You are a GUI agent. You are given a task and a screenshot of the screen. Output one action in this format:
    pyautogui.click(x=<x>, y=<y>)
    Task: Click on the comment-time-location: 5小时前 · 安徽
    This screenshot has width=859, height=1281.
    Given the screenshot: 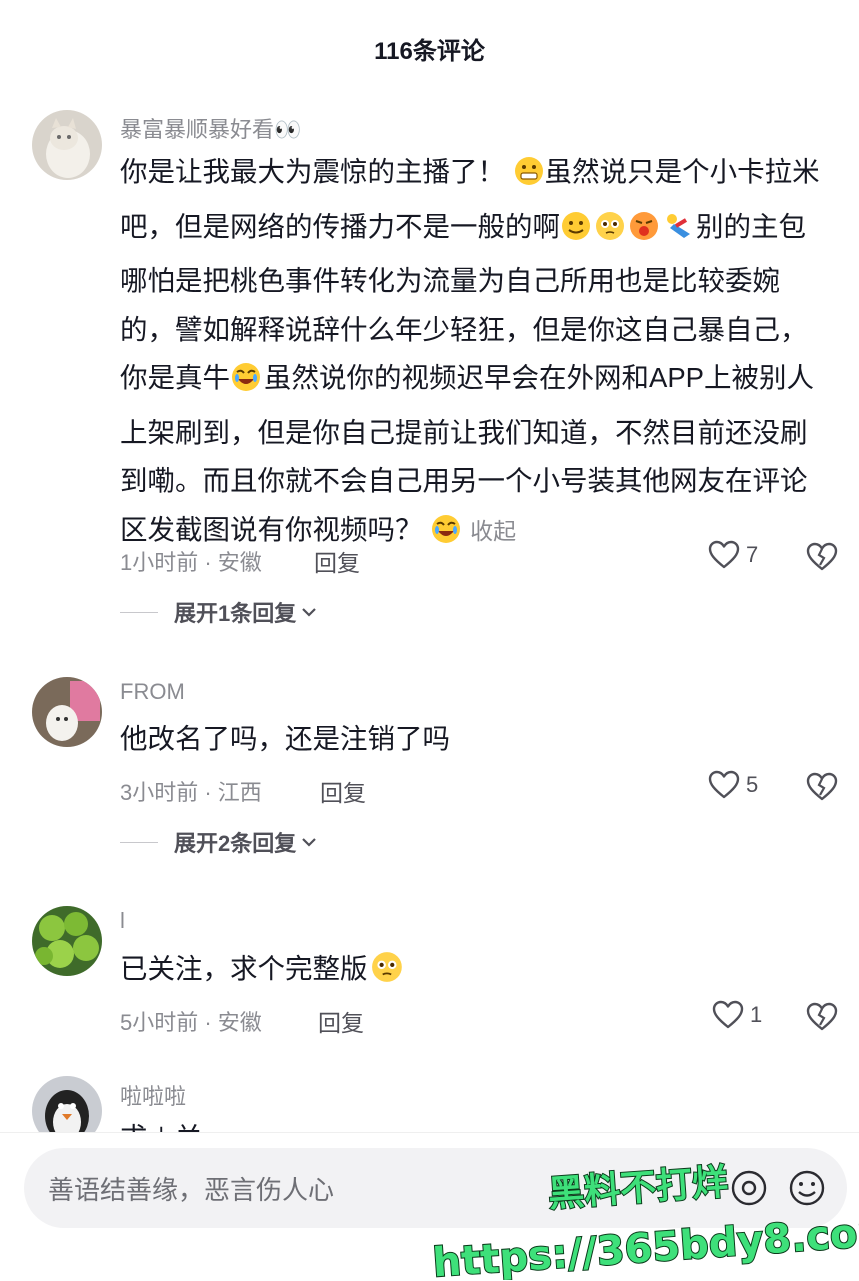 What is the action you would take?
    pyautogui.click(x=191, y=1022)
    